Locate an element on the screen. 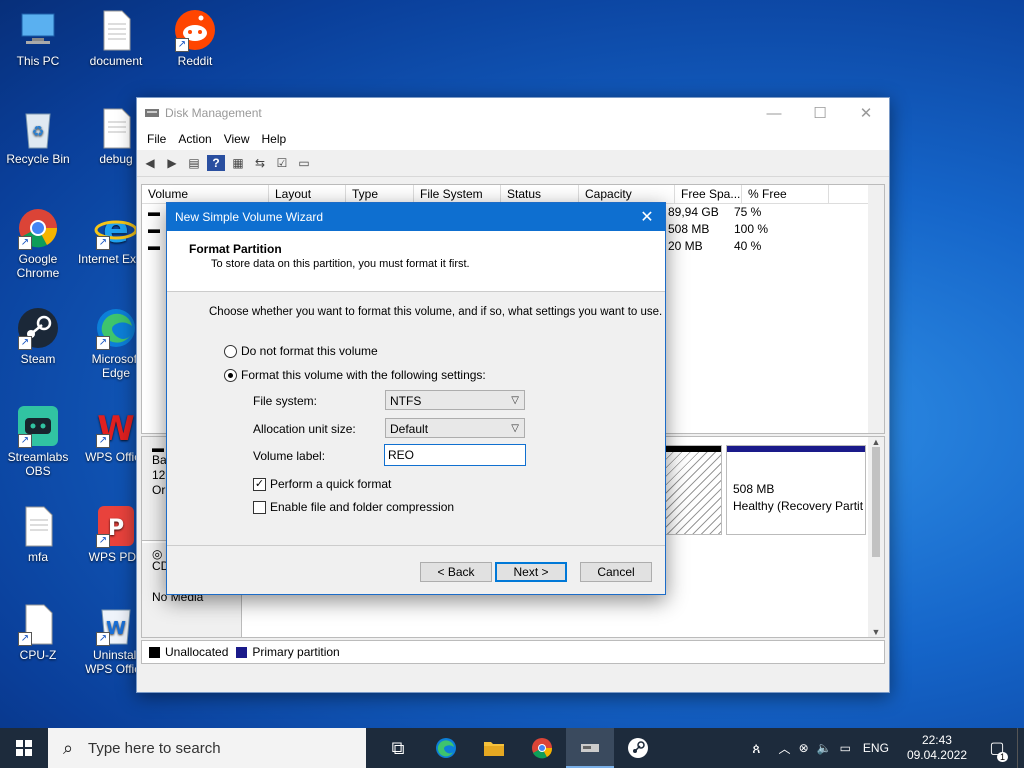 The height and width of the screenshot is (768, 1024). menu-file: File is located at coordinates (156, 139).